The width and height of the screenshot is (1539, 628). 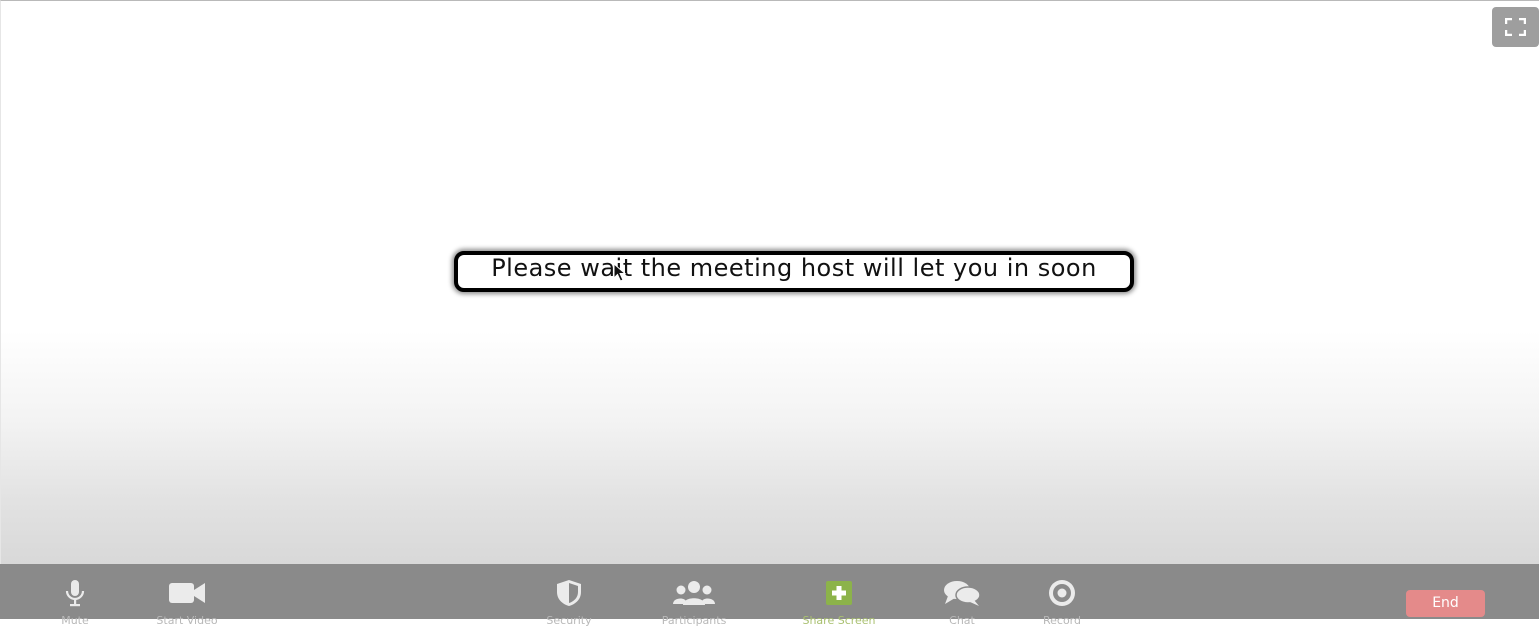 What do you see at coordinates (187, 593) in the screenshot?
I see `video-camera-icon` at bounding box center [187, 593].